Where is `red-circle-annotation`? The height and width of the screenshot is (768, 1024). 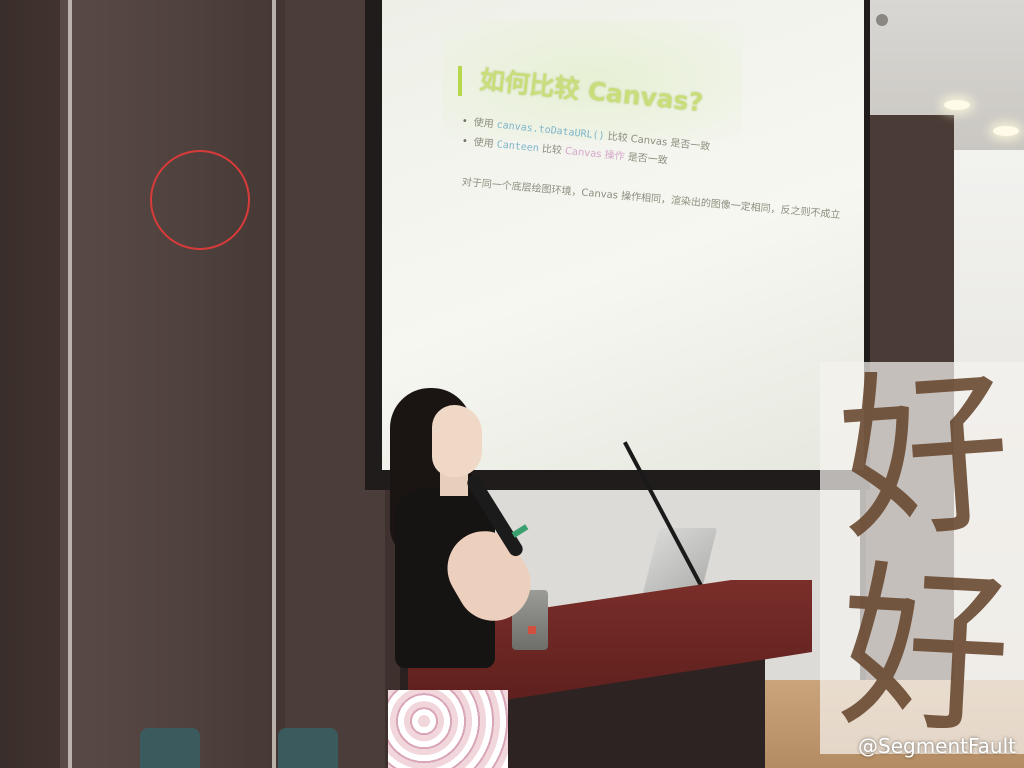
red-circle-annotation is located at coordinates (200, 200).